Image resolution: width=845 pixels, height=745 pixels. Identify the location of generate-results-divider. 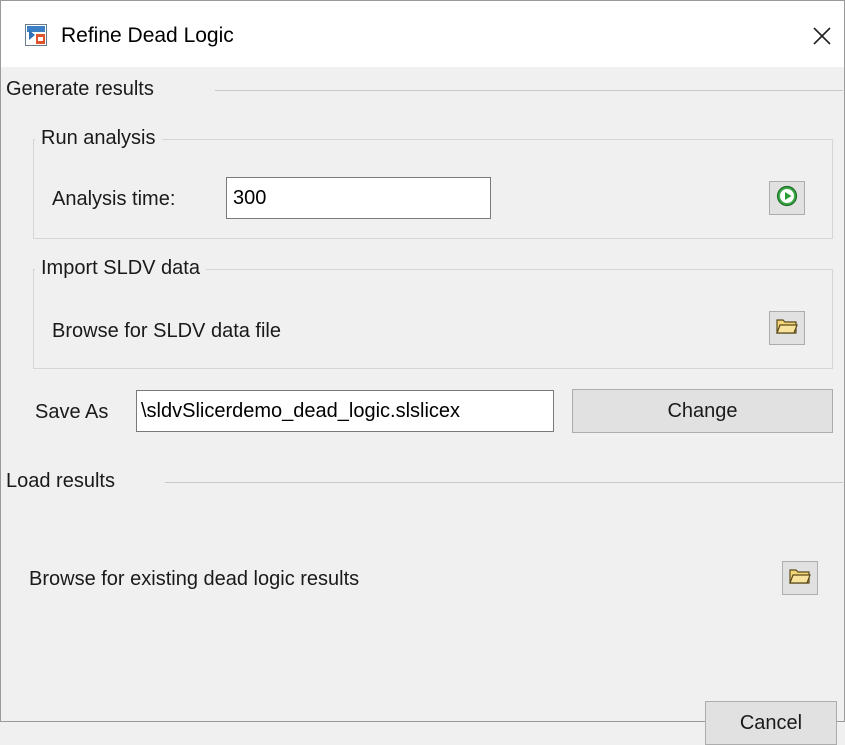
(529, 90).